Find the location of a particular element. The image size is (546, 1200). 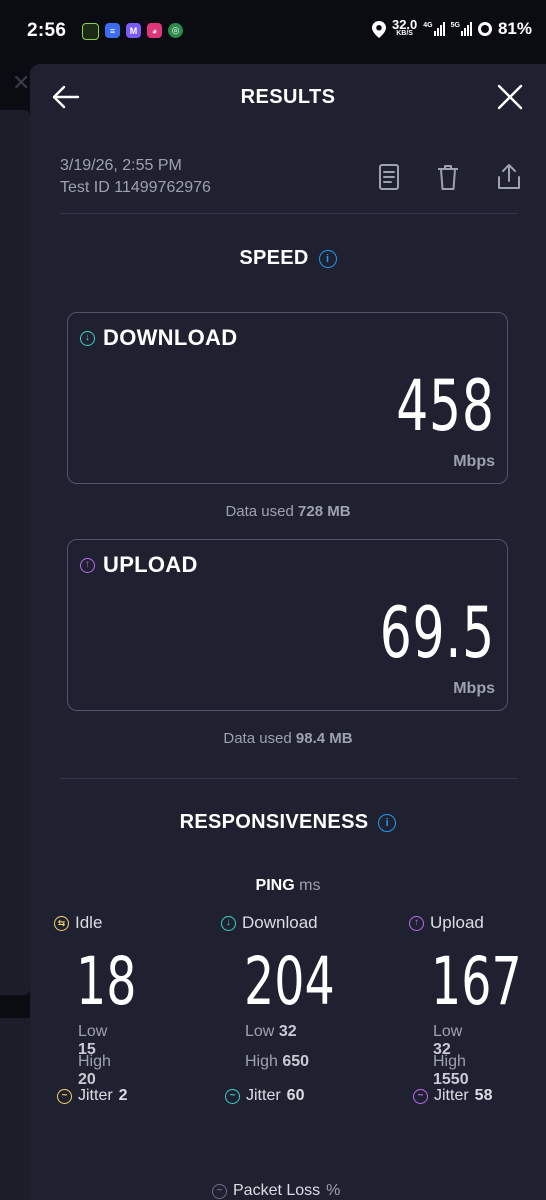

panda-notification-icon: ◕ is located at coordinates (154, 30).